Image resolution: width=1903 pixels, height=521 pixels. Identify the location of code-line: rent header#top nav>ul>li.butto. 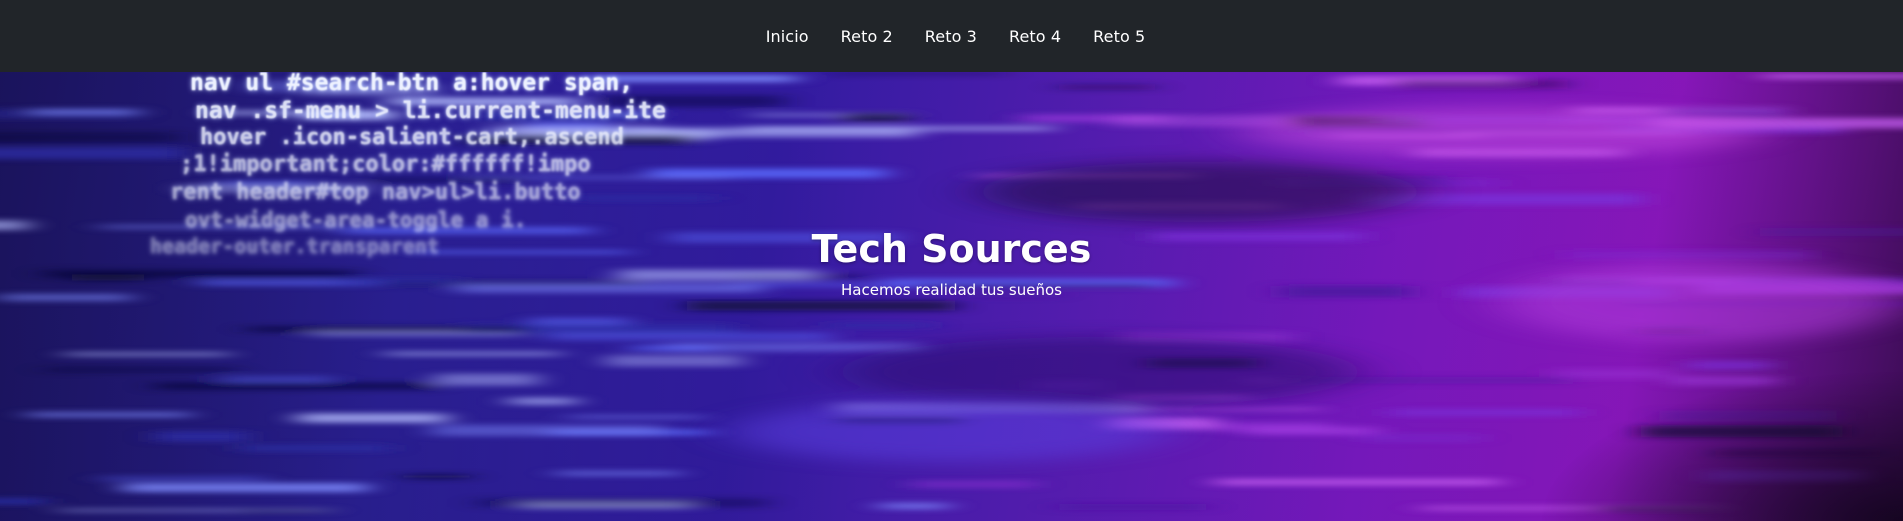
(375, 192).